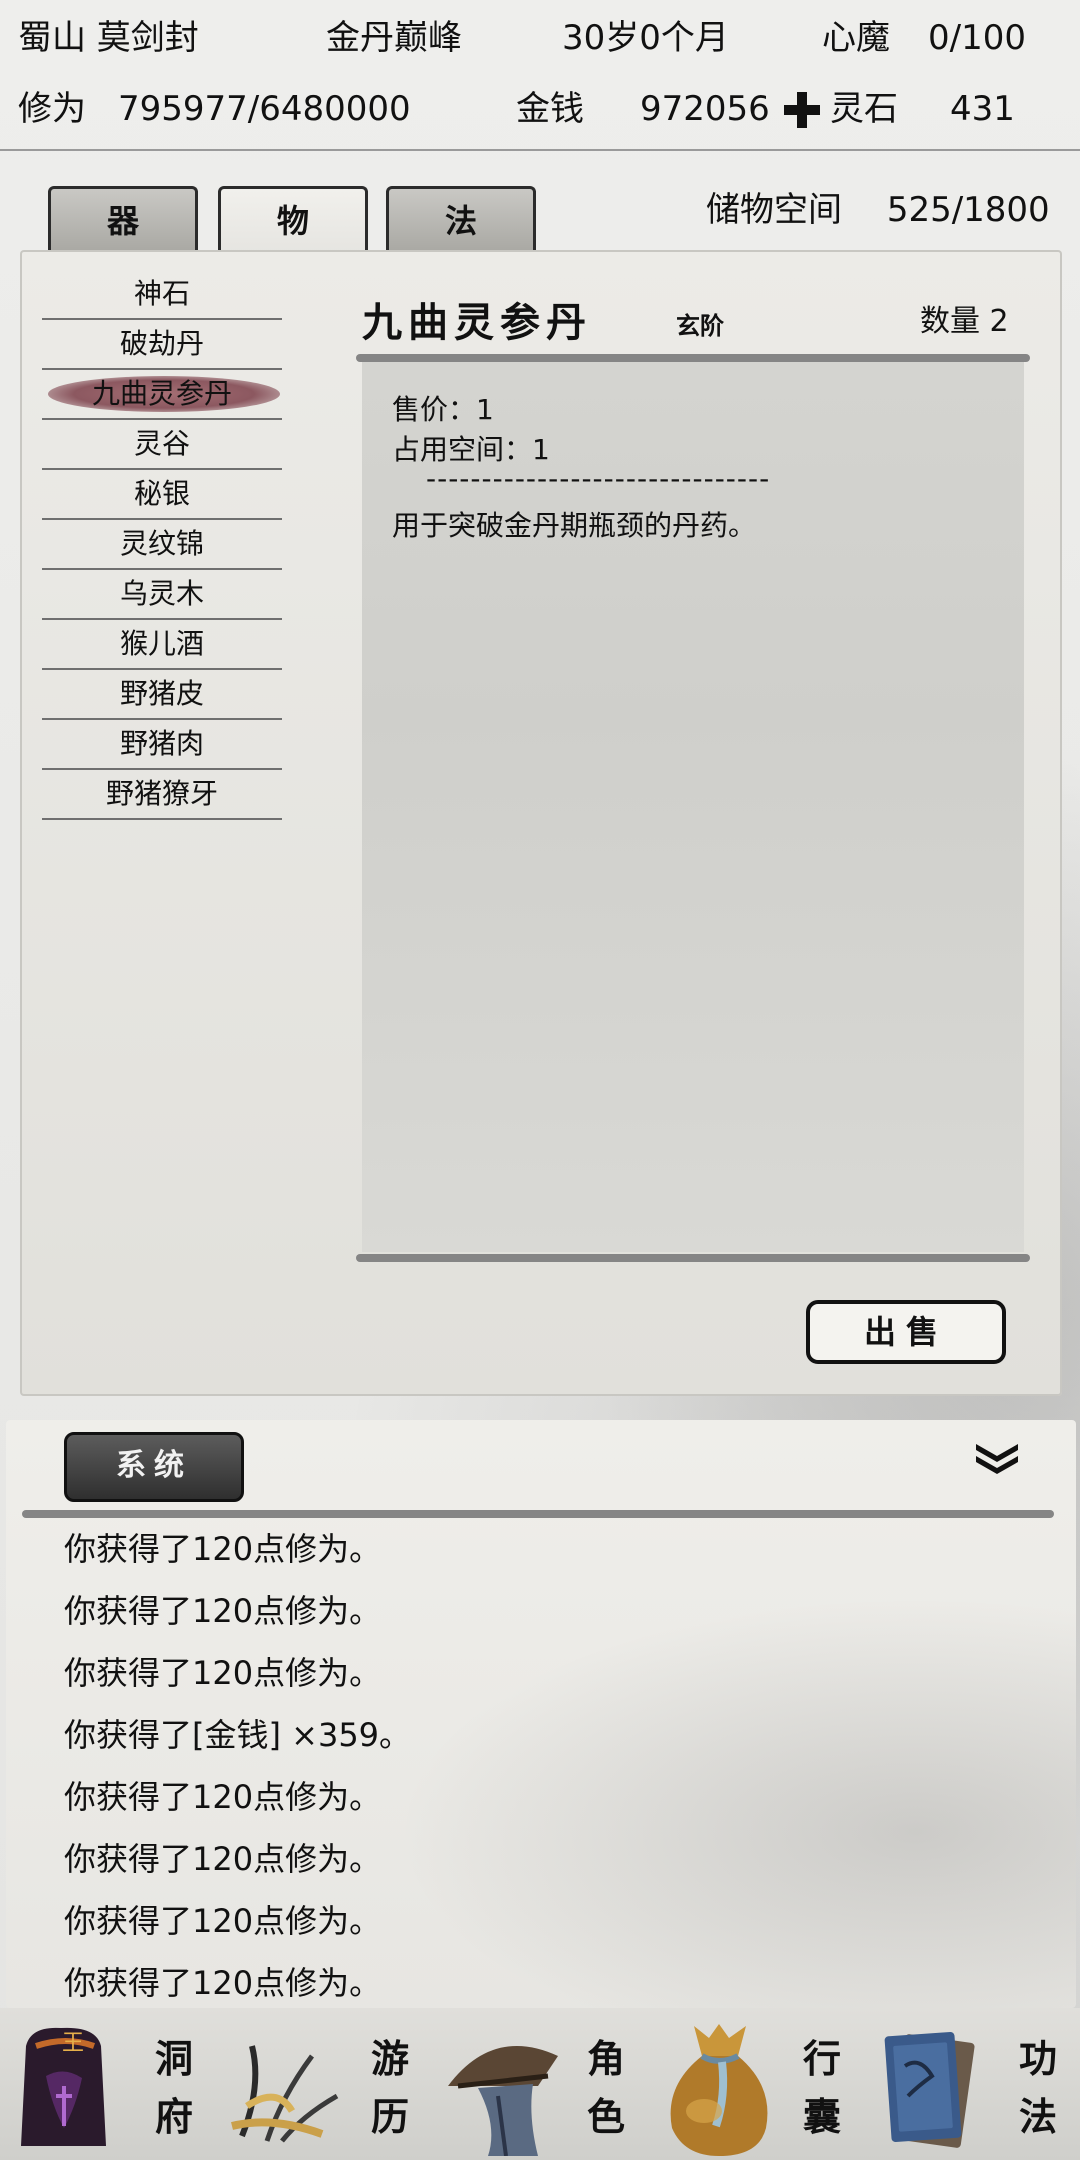 This screenshot has height=2160, width=1080. I want to click on item-name: 灵纹锦, so click(161, 543).